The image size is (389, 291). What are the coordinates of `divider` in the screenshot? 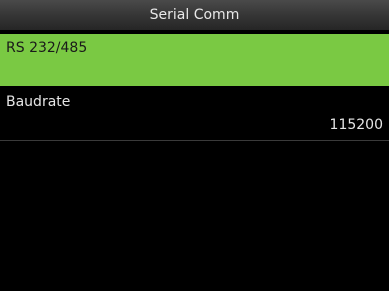 It's located at (194, 140).